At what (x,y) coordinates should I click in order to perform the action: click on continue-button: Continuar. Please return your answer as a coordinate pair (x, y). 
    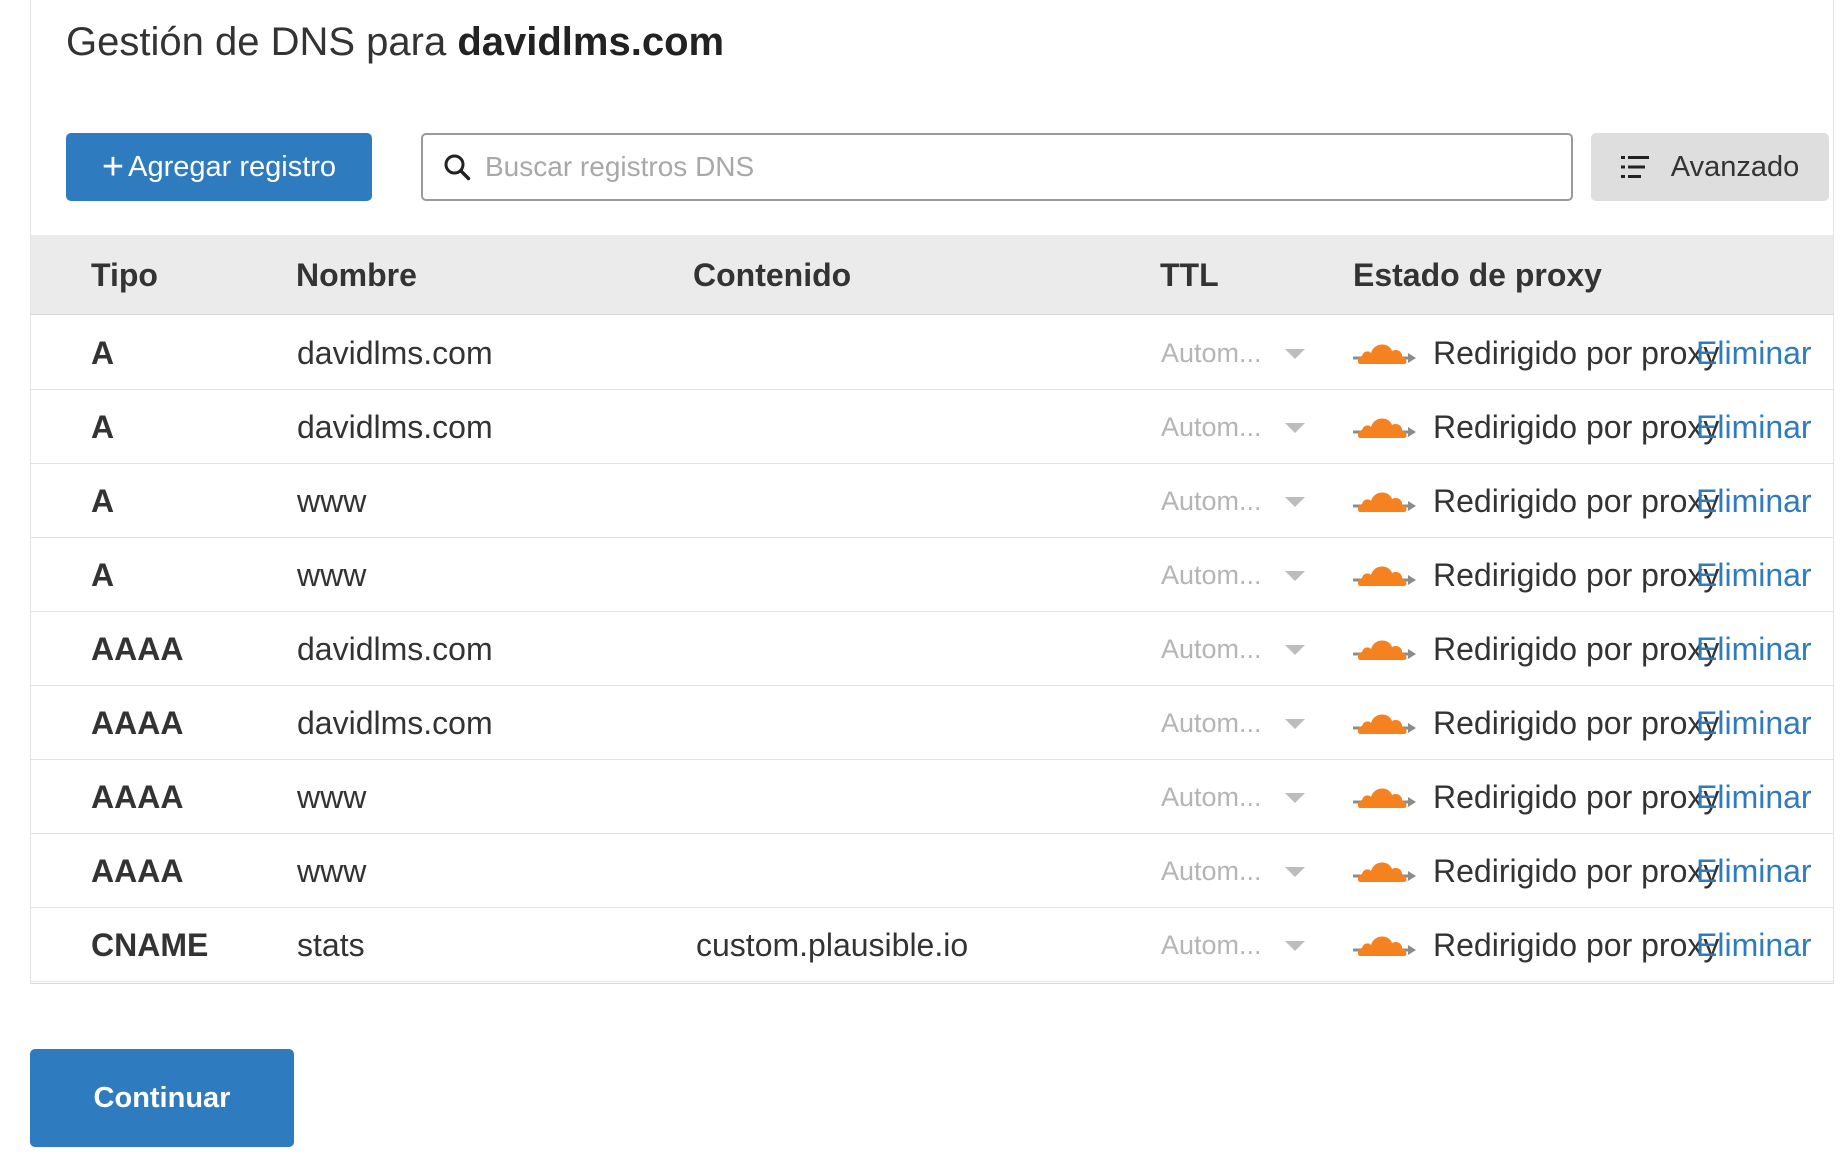
    Looking at the image, I should click on (162, 1098).